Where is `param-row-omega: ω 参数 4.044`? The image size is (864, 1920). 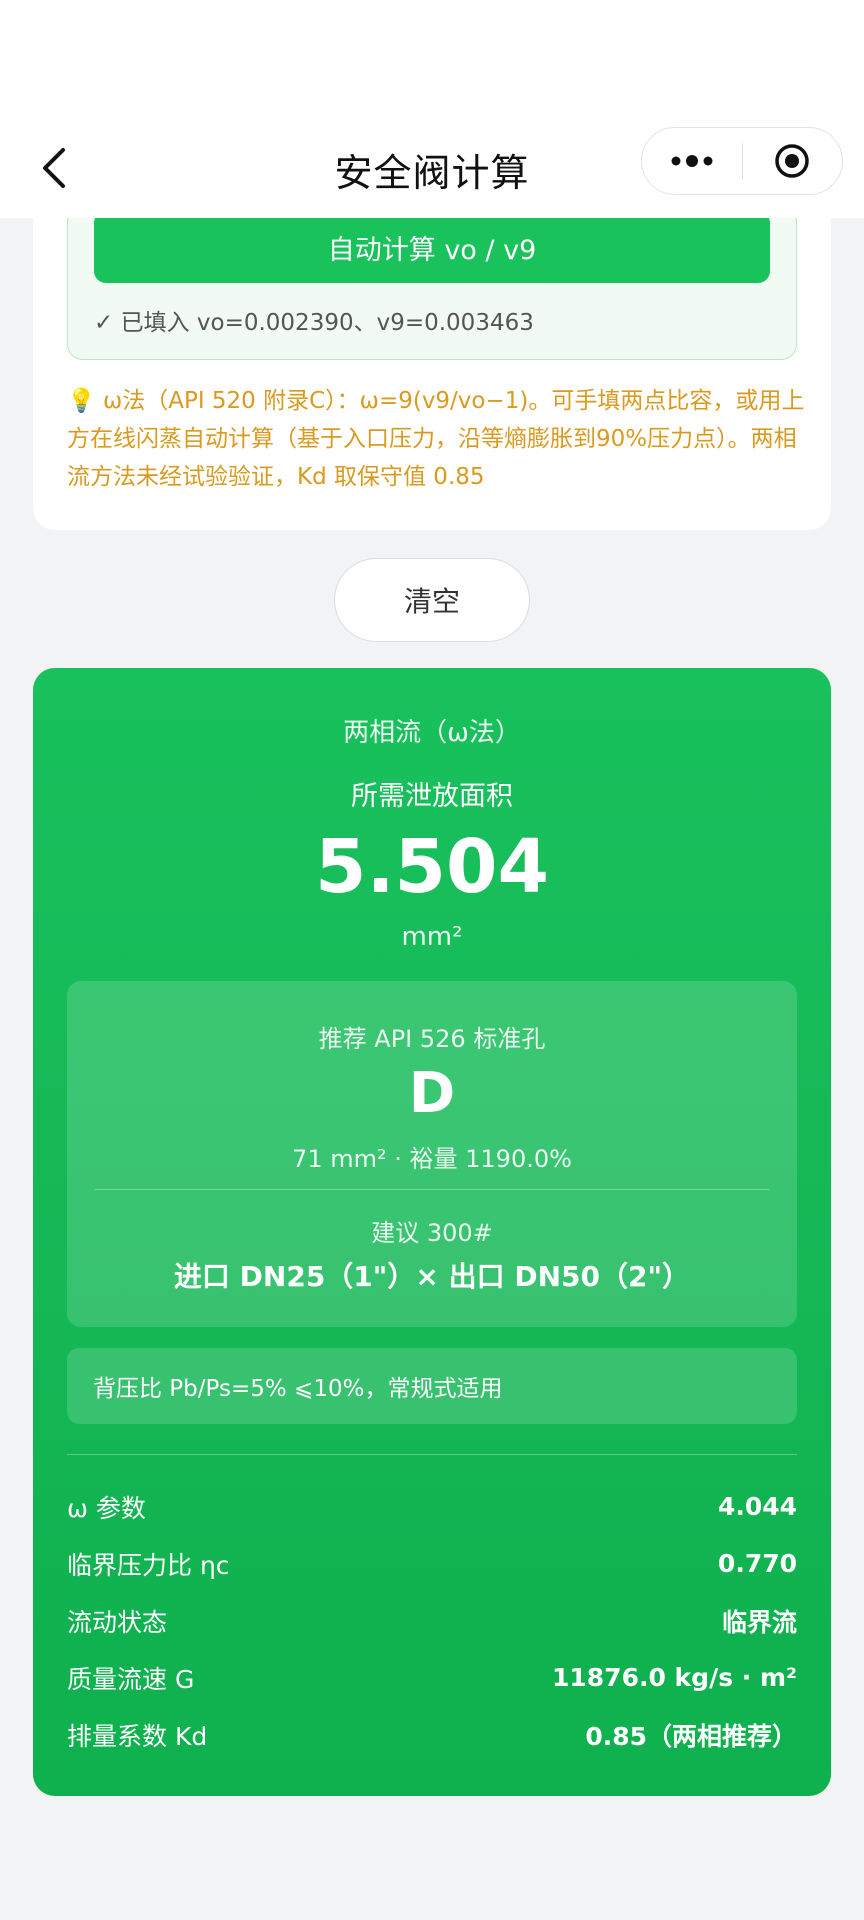 param-row-omega: ω 参数 4.044 is located at coordinates (432, 1506).